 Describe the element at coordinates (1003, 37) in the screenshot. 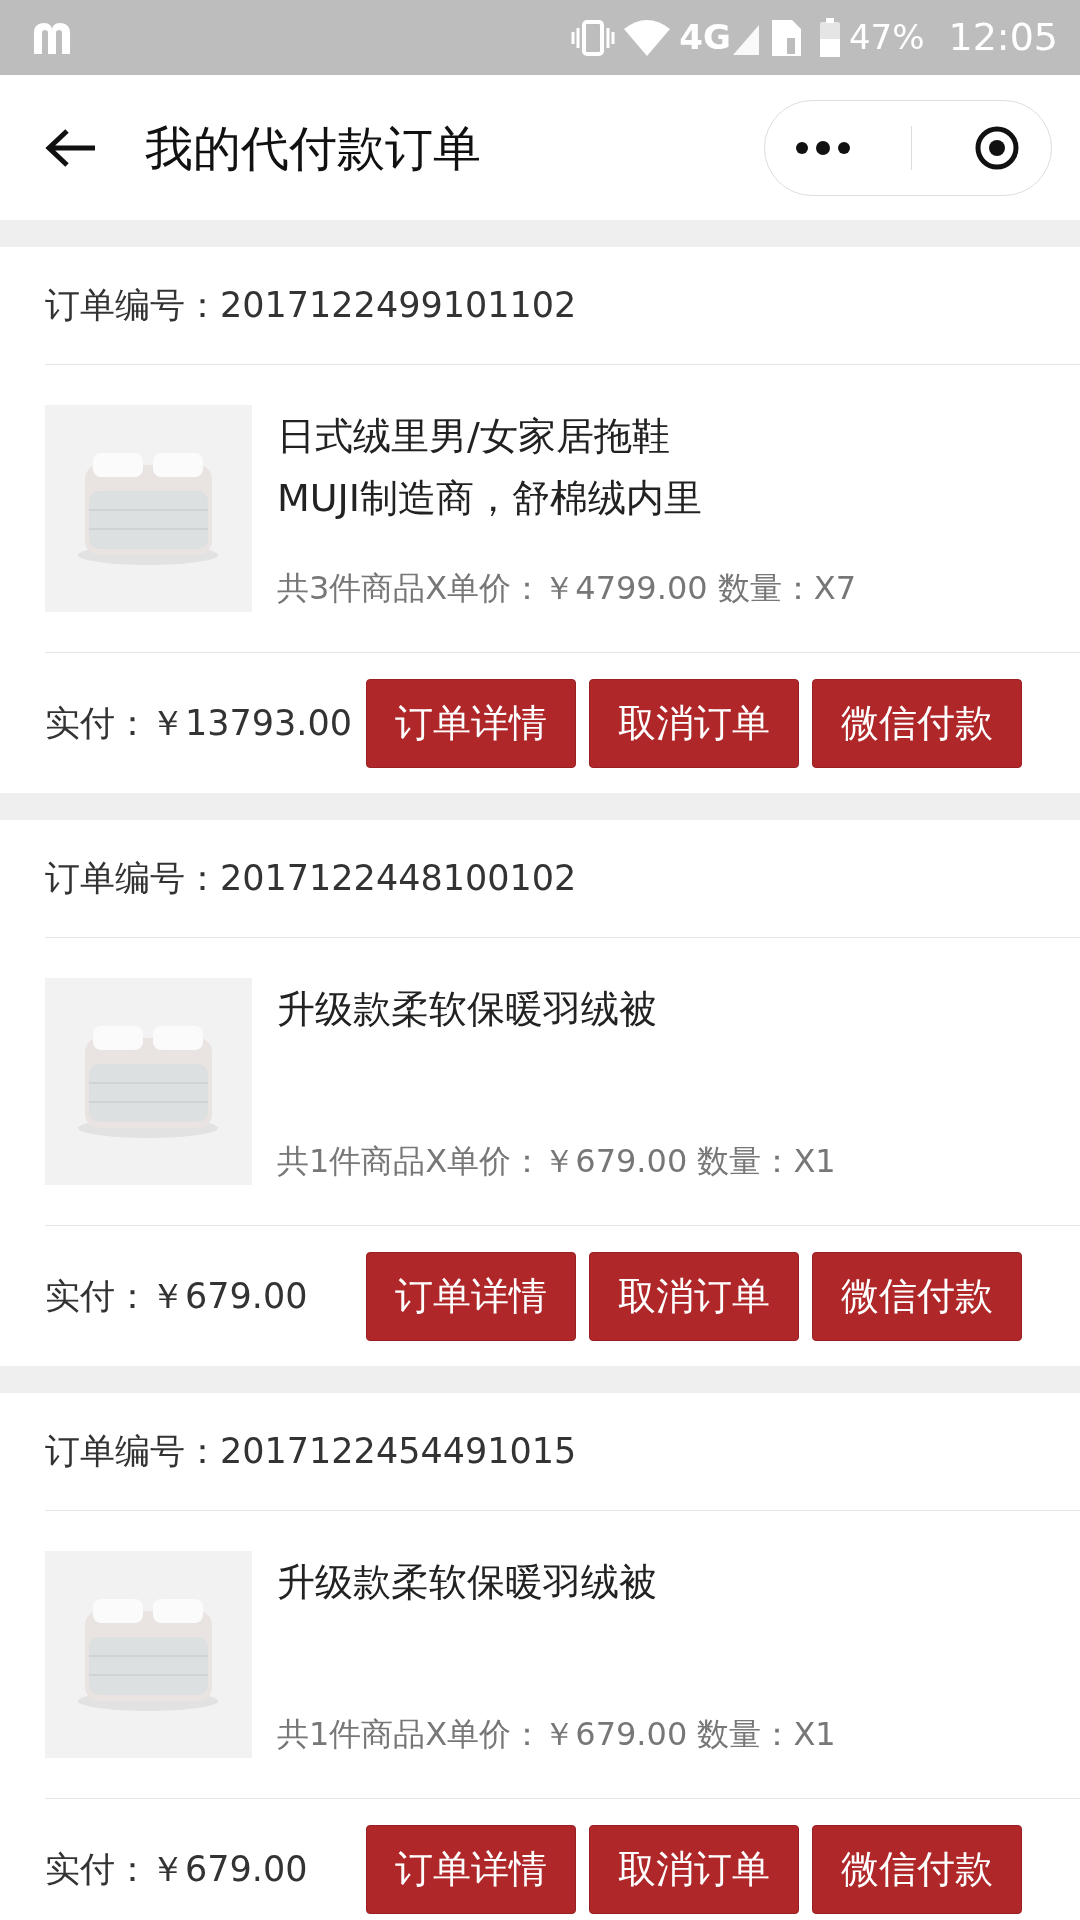

I see `clock-time: 12:05` at that location.